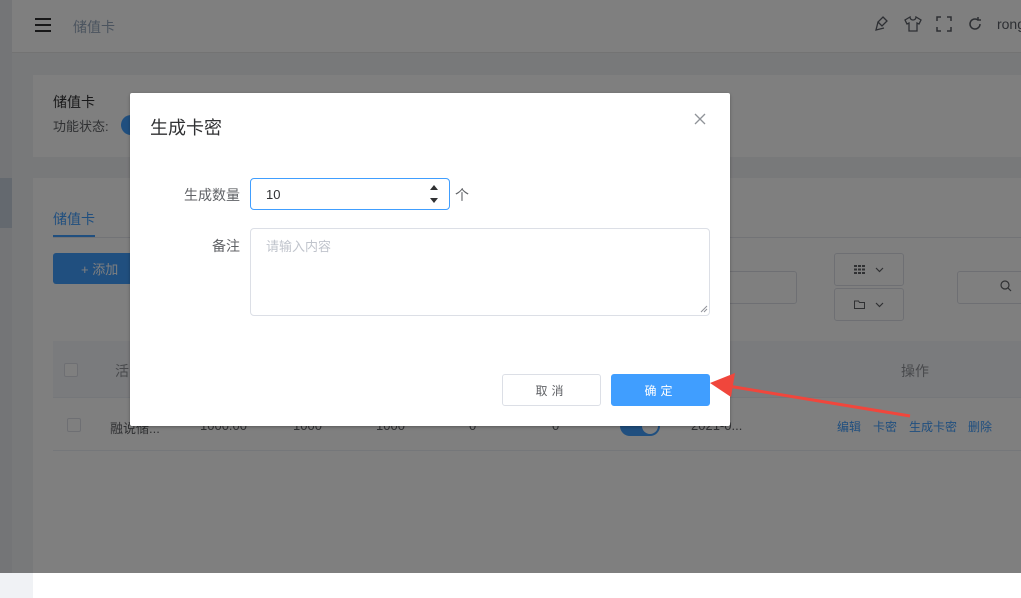  Describe the element at coordinates (810, 395) in the screenshot. I see `annotation-arrow-icon` at that location.